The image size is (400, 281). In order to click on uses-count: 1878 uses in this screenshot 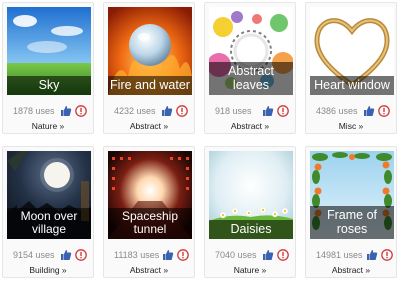, I will do `click(34, 111)`.